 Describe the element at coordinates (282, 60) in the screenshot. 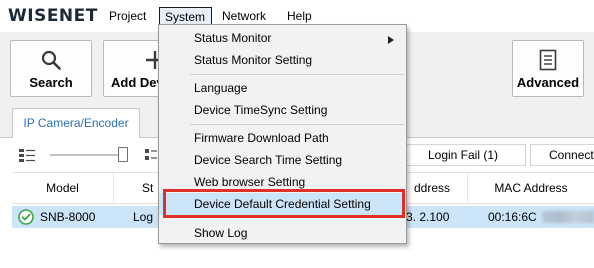

I see `menu-item-status-monitor-setting: Status Monitor Setting` at that location.